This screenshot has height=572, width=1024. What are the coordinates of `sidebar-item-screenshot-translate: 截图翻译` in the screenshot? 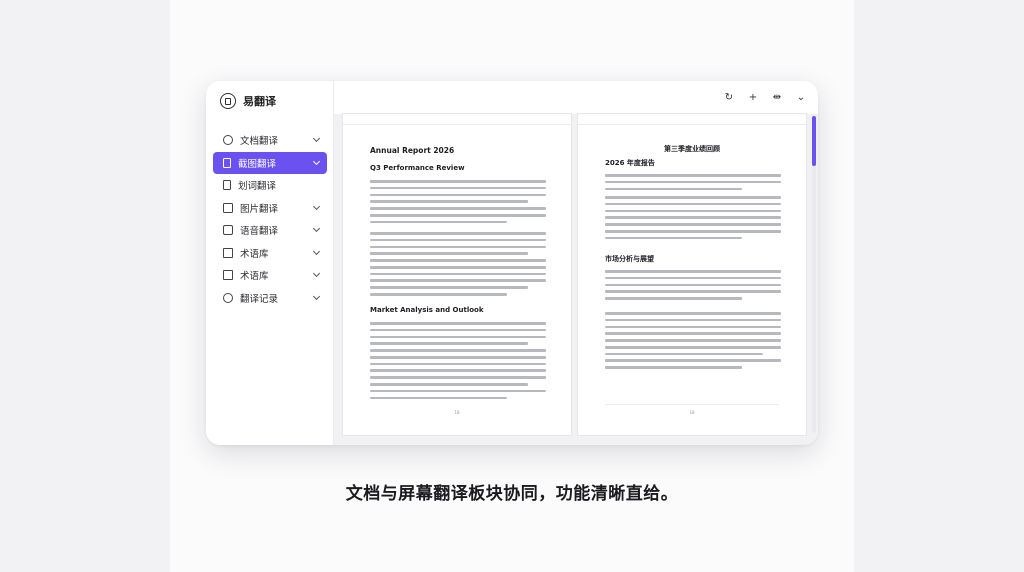 It's located at (270, 162).